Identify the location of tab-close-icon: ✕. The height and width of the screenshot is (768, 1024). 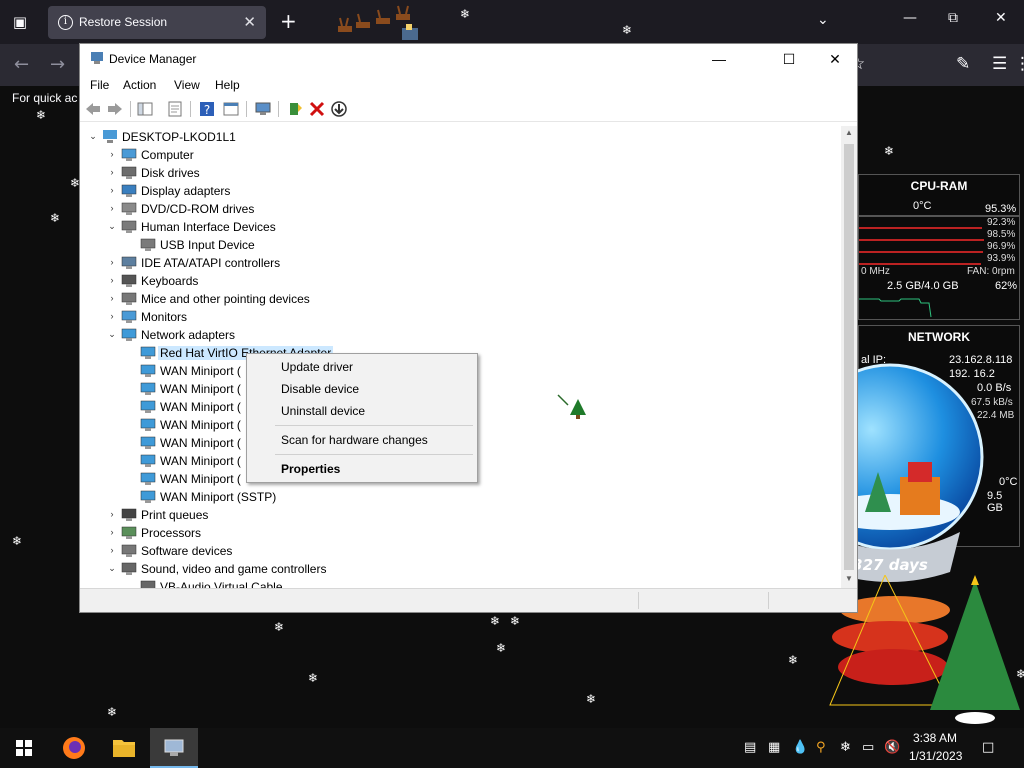
(249, 22).